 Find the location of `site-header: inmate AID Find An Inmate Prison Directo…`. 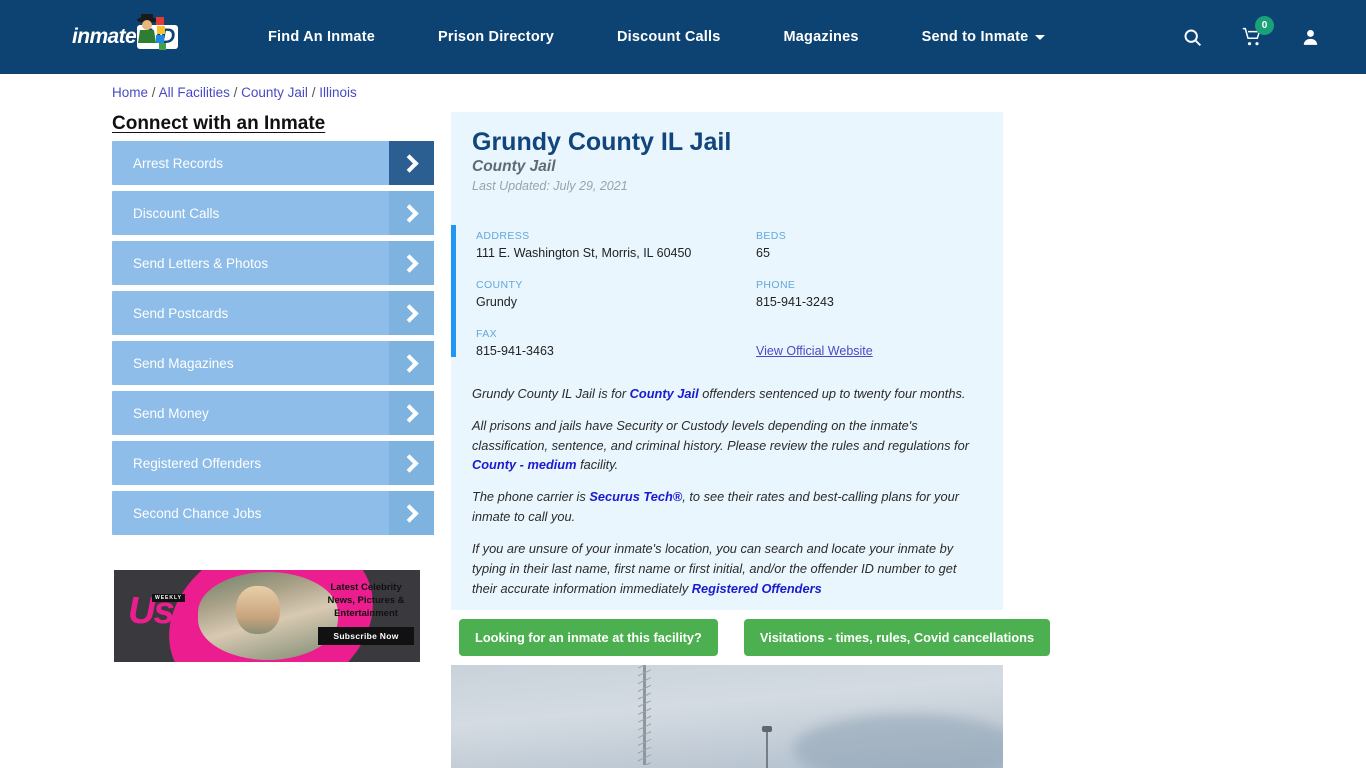

site-header: inmate AID Find An Inmate Prison Directo… is located at coordinates (683, 37).